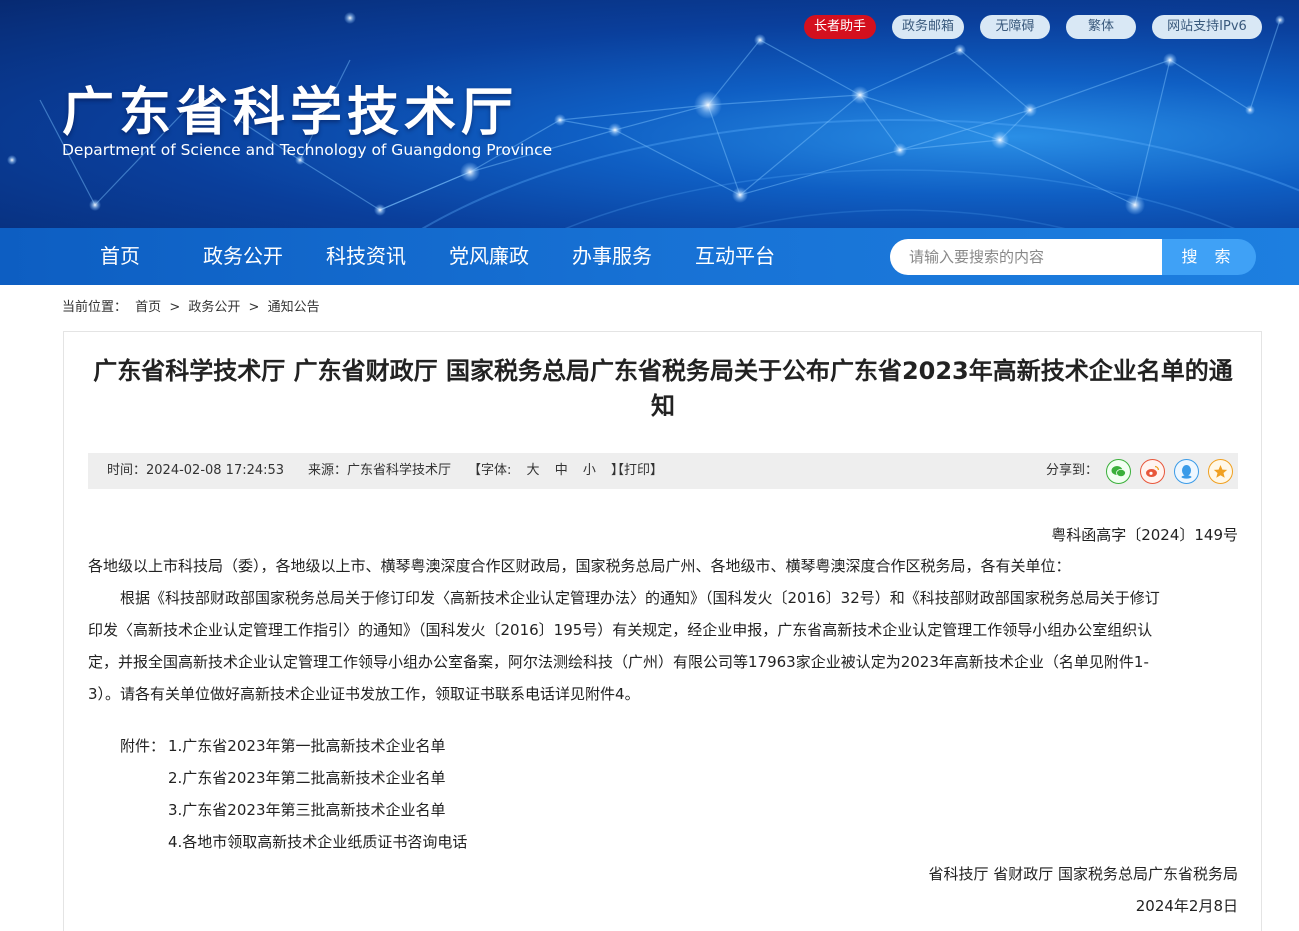 Image resolution: width=1299 pixels, height=931 pixels. I want to click on font-size-control: 【字体: 大 中 小 】, so click(551, 471).